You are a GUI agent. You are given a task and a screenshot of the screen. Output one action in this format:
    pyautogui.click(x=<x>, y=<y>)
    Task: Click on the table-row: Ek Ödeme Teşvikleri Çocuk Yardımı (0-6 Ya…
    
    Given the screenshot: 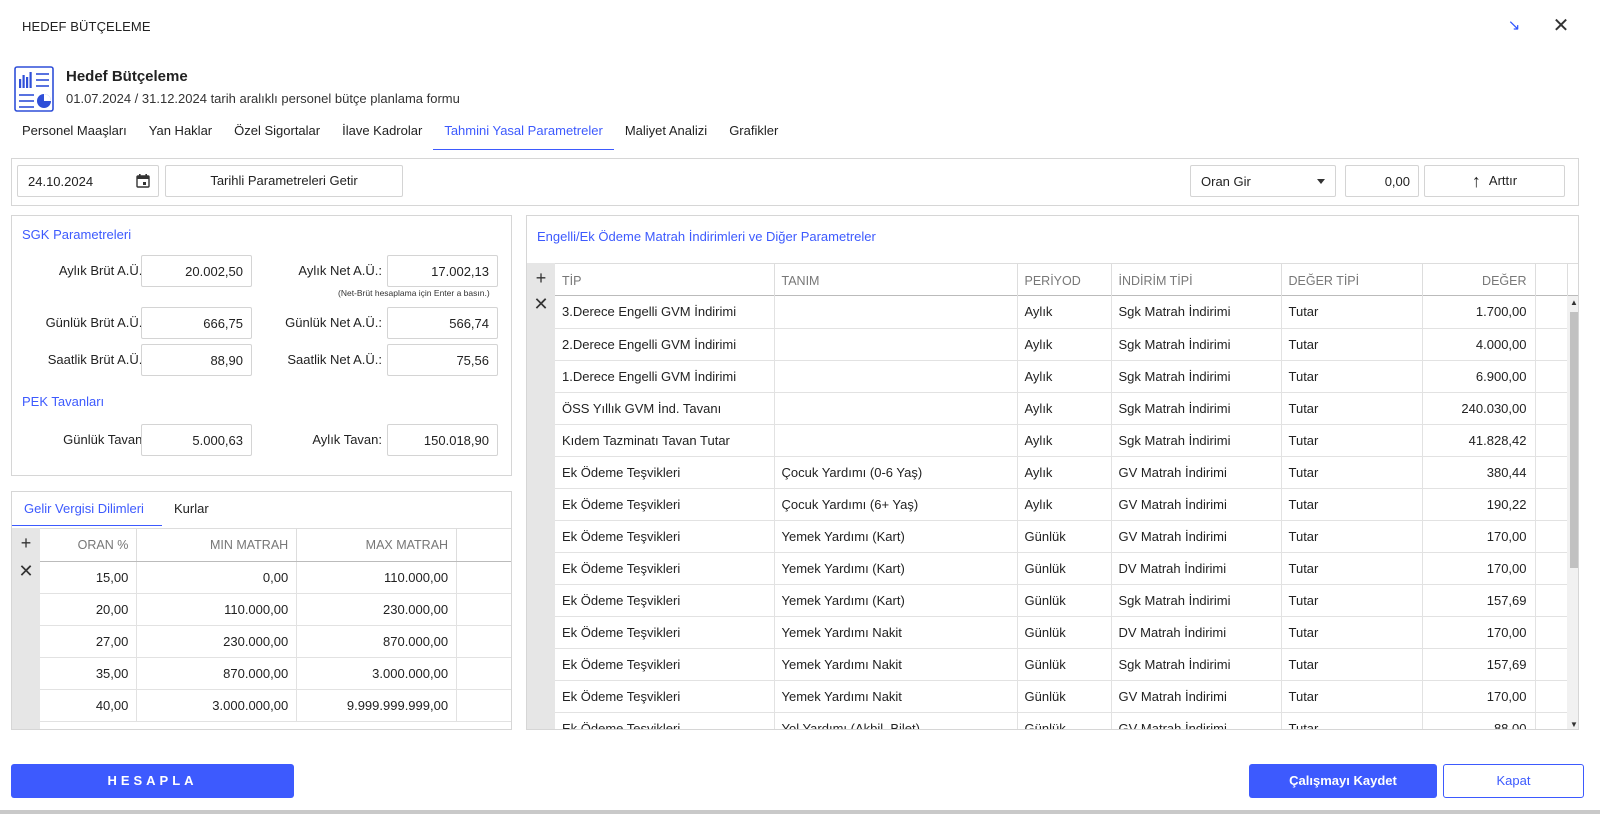 What is the action you would take?
    pyautogui.click(x=1061, y=472)
    